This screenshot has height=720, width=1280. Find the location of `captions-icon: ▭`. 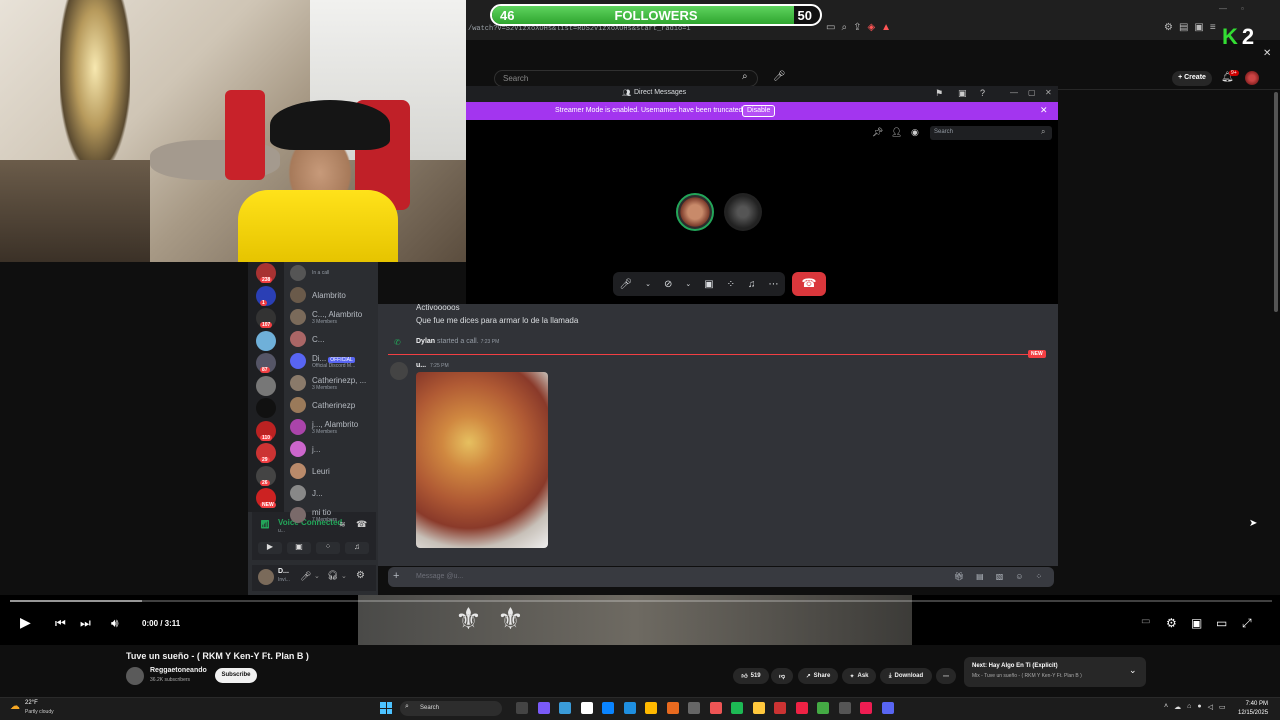

captions-icon: ▭ is located at coordinates (1145, 621).